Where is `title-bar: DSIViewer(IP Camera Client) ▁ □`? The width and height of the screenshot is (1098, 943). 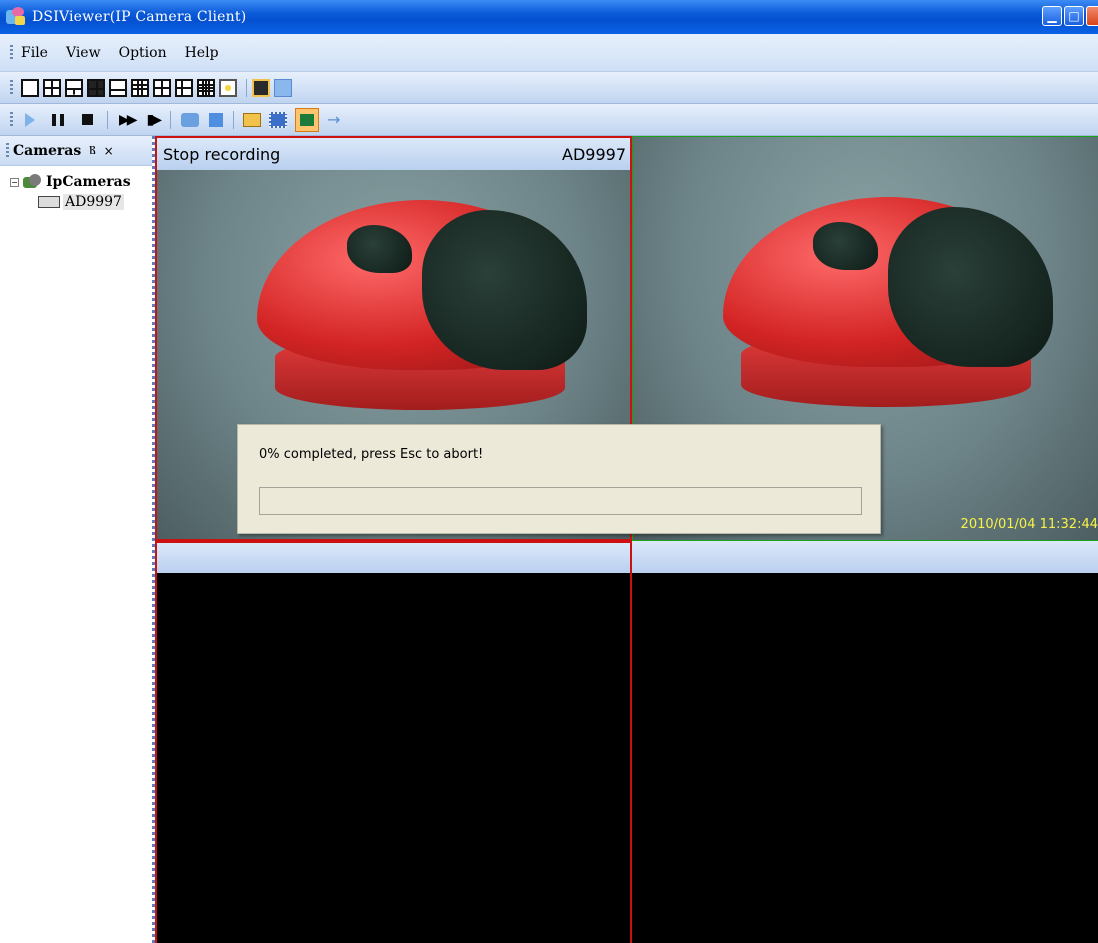 title-bar: DSIViewer(IP Camera Client) ▁ □ is located at coordinates (549, 17).